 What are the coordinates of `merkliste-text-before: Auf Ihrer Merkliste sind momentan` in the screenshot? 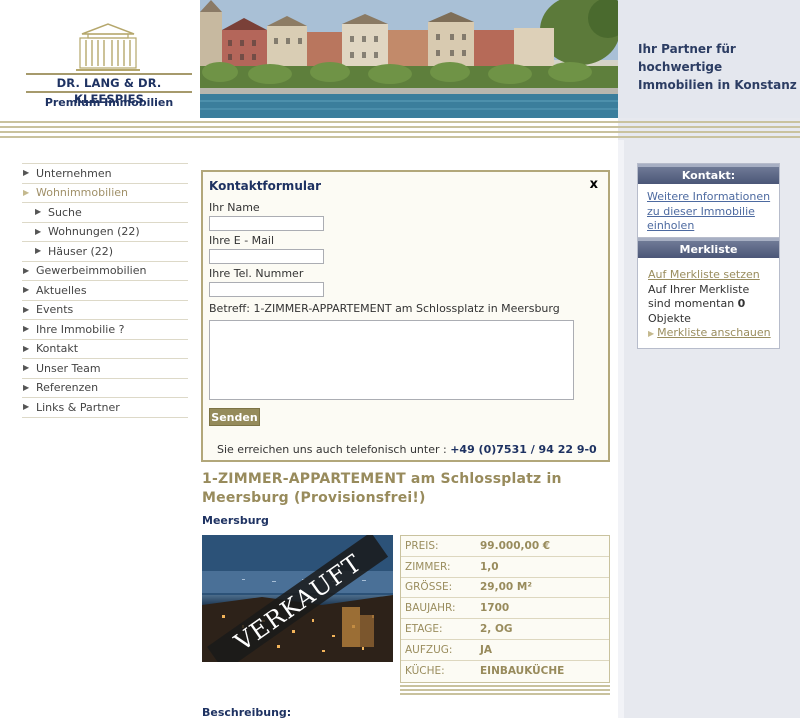 It's located at (699, 296).